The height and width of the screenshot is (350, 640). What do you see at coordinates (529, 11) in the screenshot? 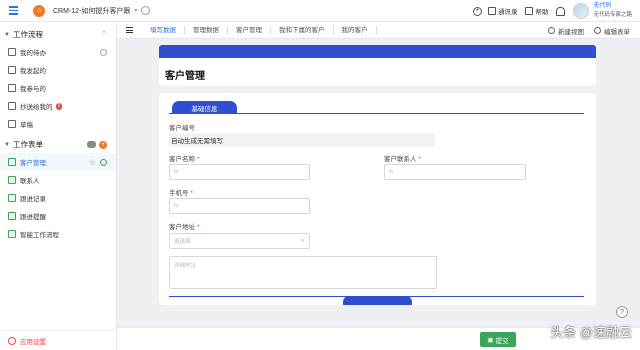
I see `help-icon` at bounding box center [529, 11].